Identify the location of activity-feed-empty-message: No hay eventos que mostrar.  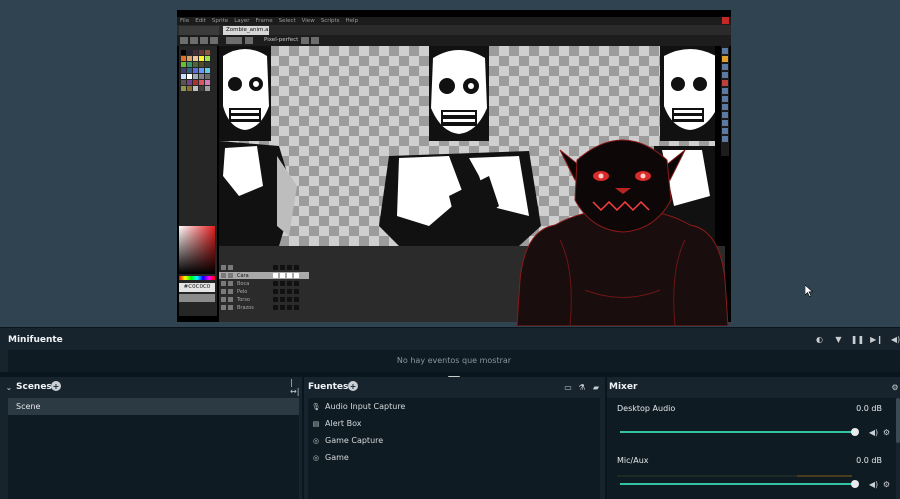
(454, 361).